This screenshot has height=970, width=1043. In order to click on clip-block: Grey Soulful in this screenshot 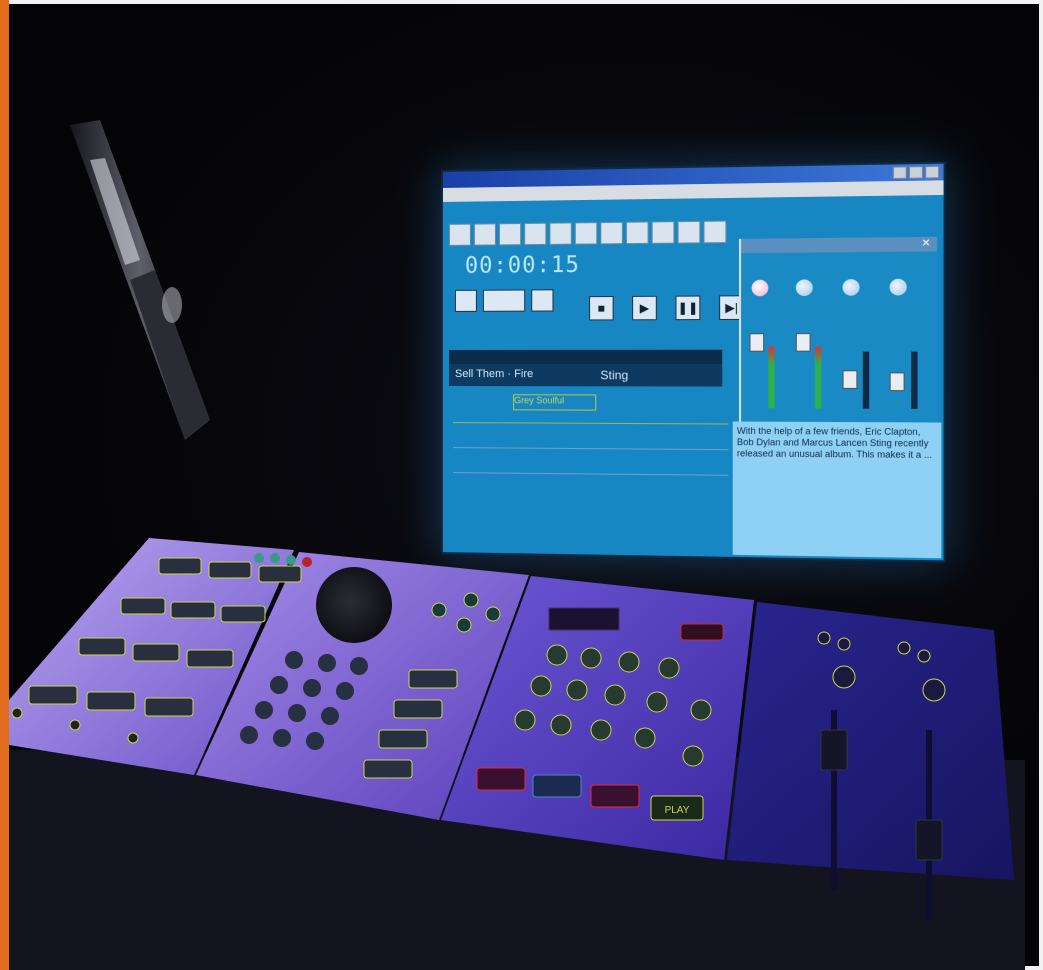, I will do `click(554, 402)`.